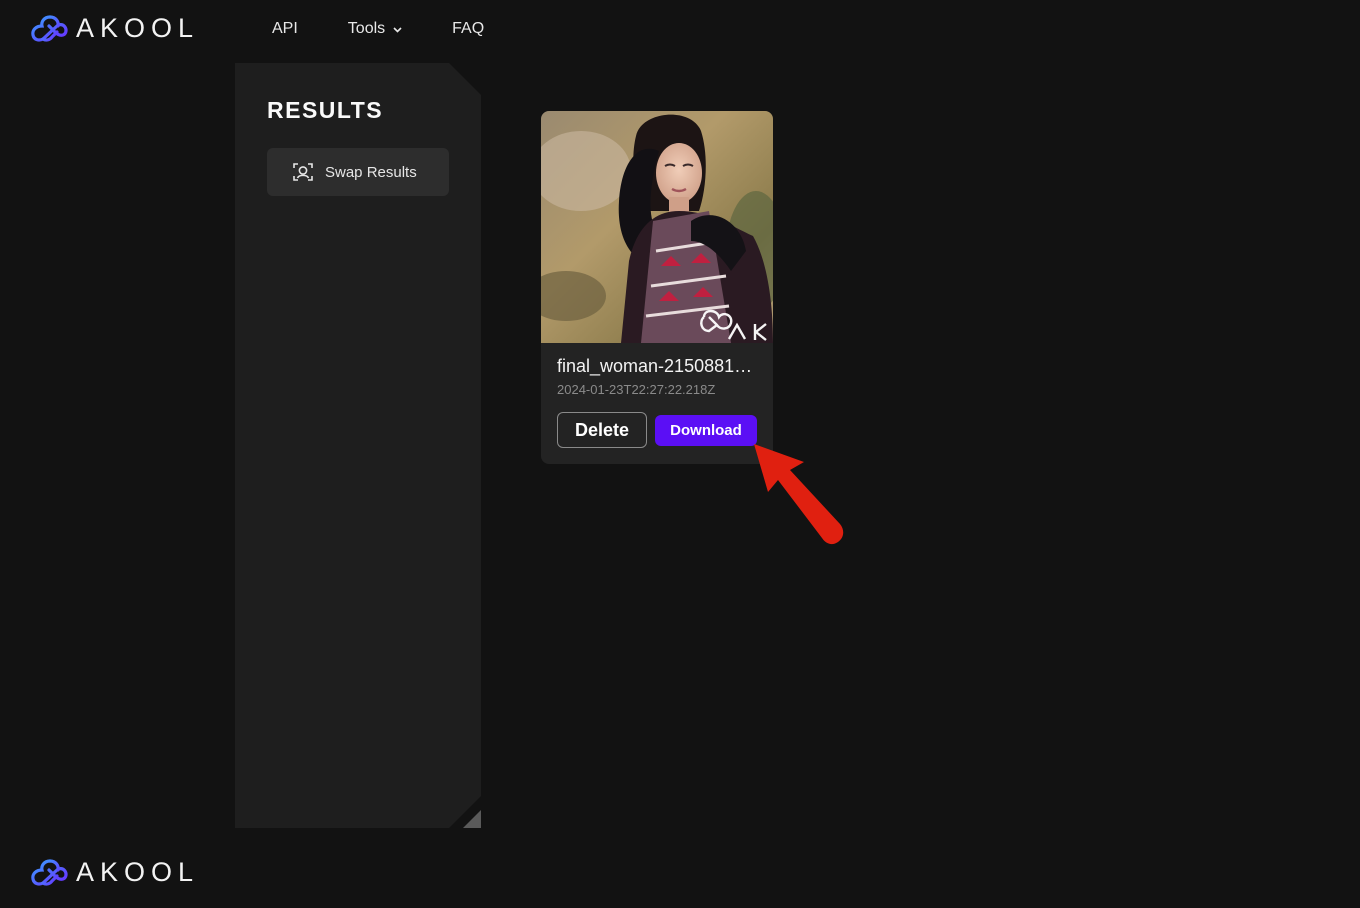 Image resolution: width=1360 pixels, height=908 pixels. I want to click on nav-tools-label: Tools, so click(366, 28).